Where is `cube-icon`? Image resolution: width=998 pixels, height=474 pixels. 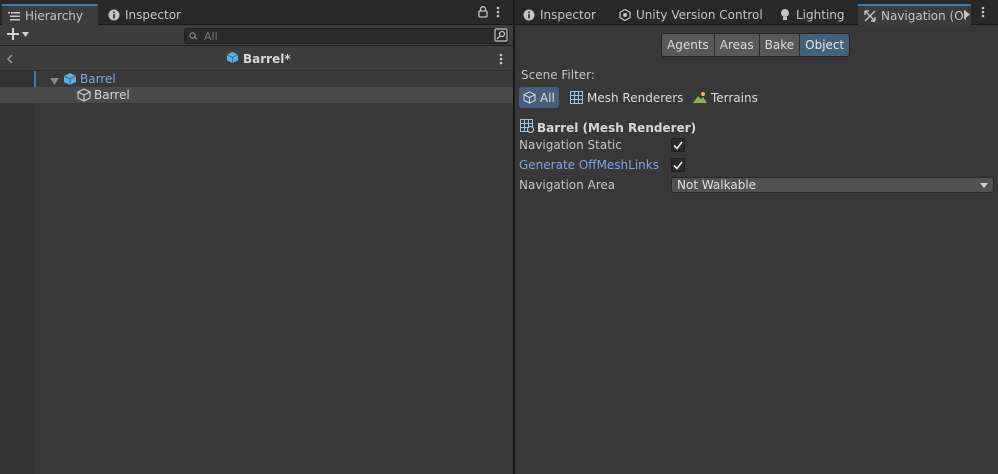 cube-icon is located at coordinates (529, 97).